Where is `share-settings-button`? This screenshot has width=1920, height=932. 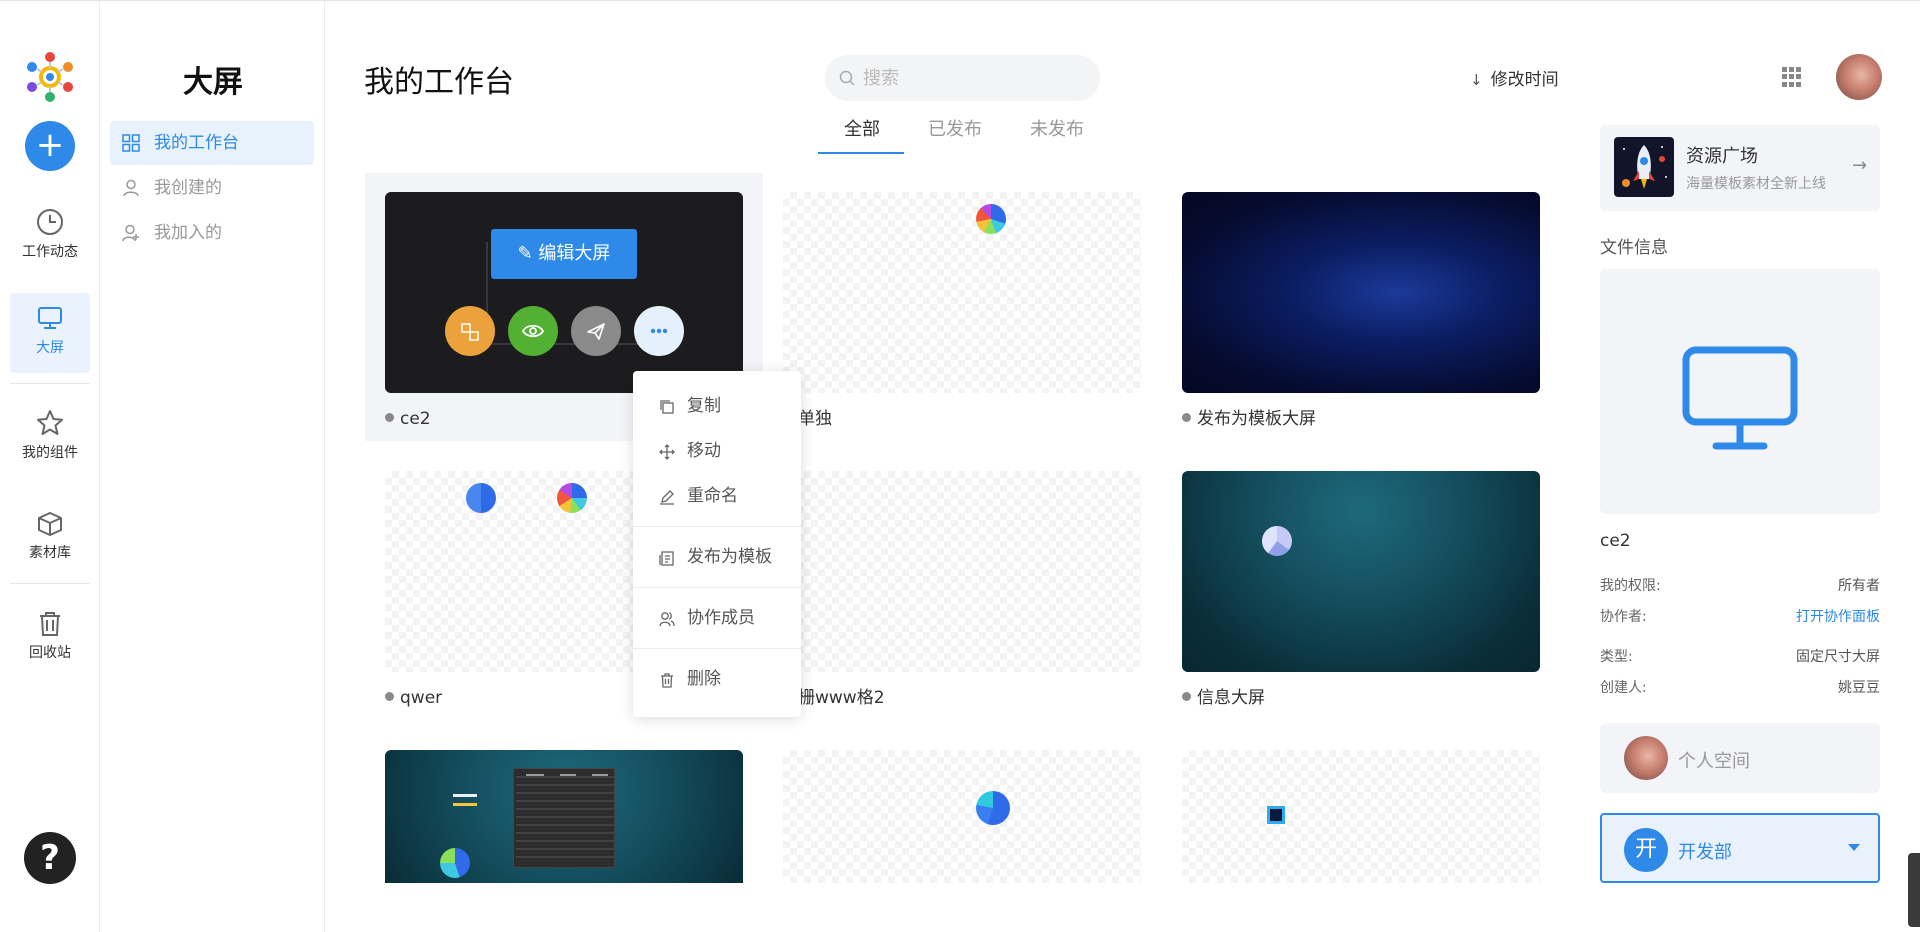 share-settings-button is located at coordinates (470, 331).